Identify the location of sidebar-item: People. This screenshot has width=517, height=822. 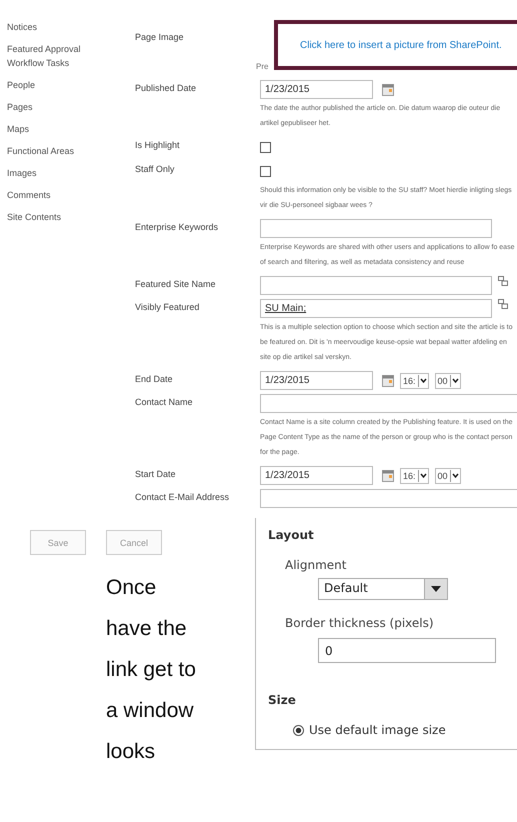
(57, 85).